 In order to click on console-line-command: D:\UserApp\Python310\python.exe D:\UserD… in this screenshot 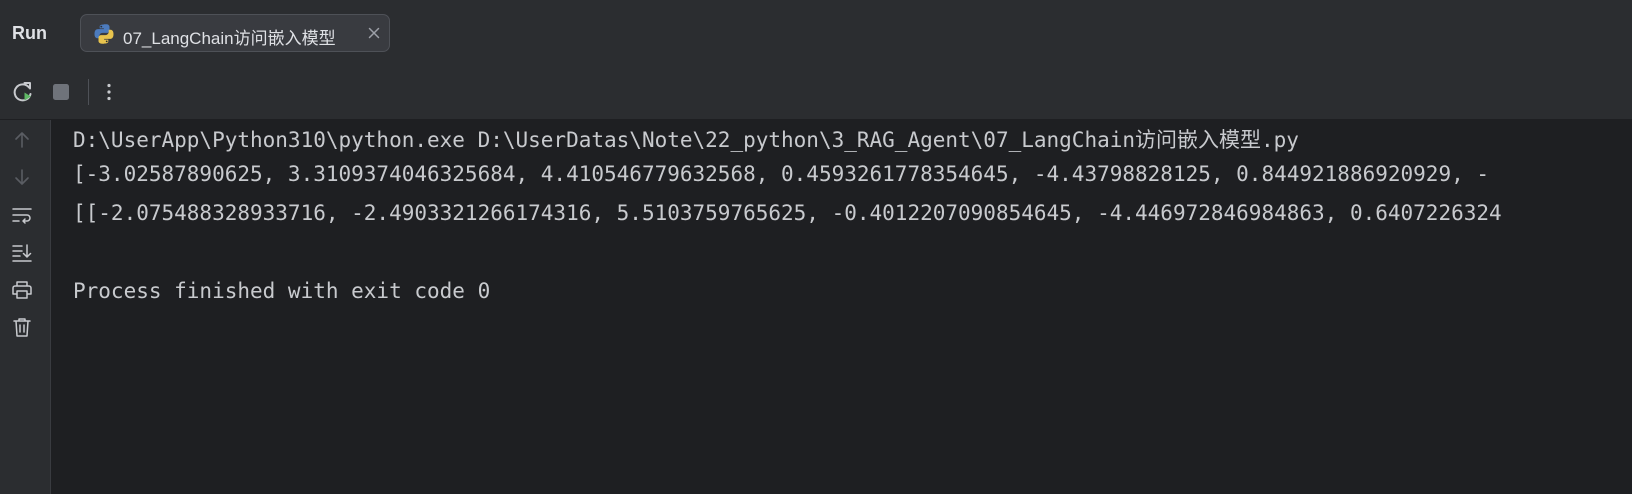, I will do `click(686, 140)`.